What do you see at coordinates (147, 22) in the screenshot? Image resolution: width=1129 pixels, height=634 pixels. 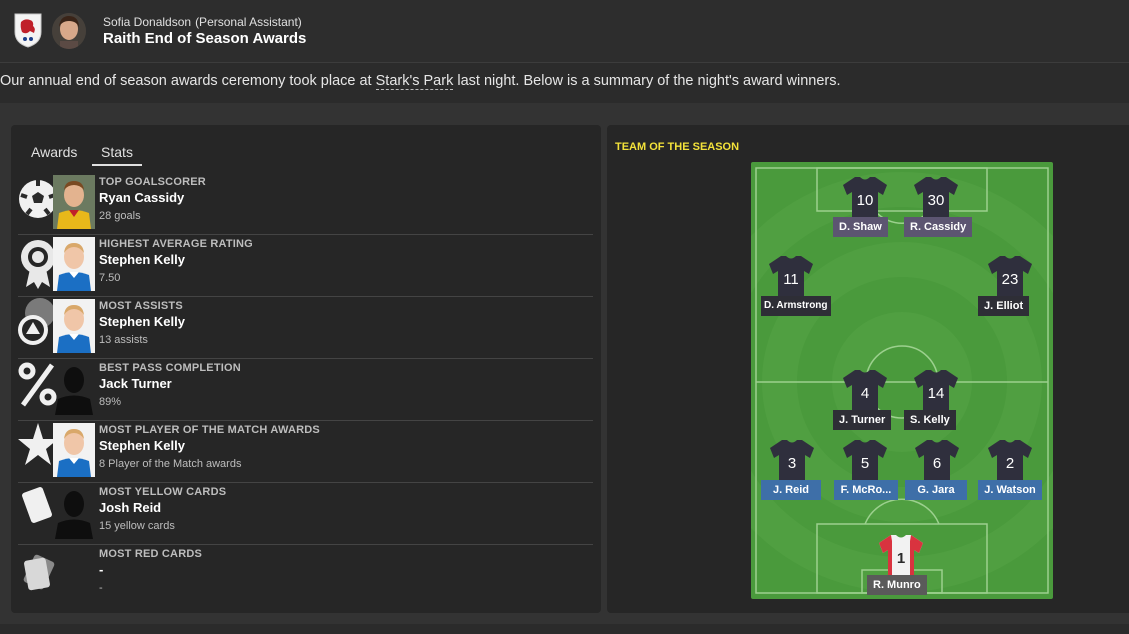 I see `sender-name: Sofia Donaldson` at bounding box center [147, 22].